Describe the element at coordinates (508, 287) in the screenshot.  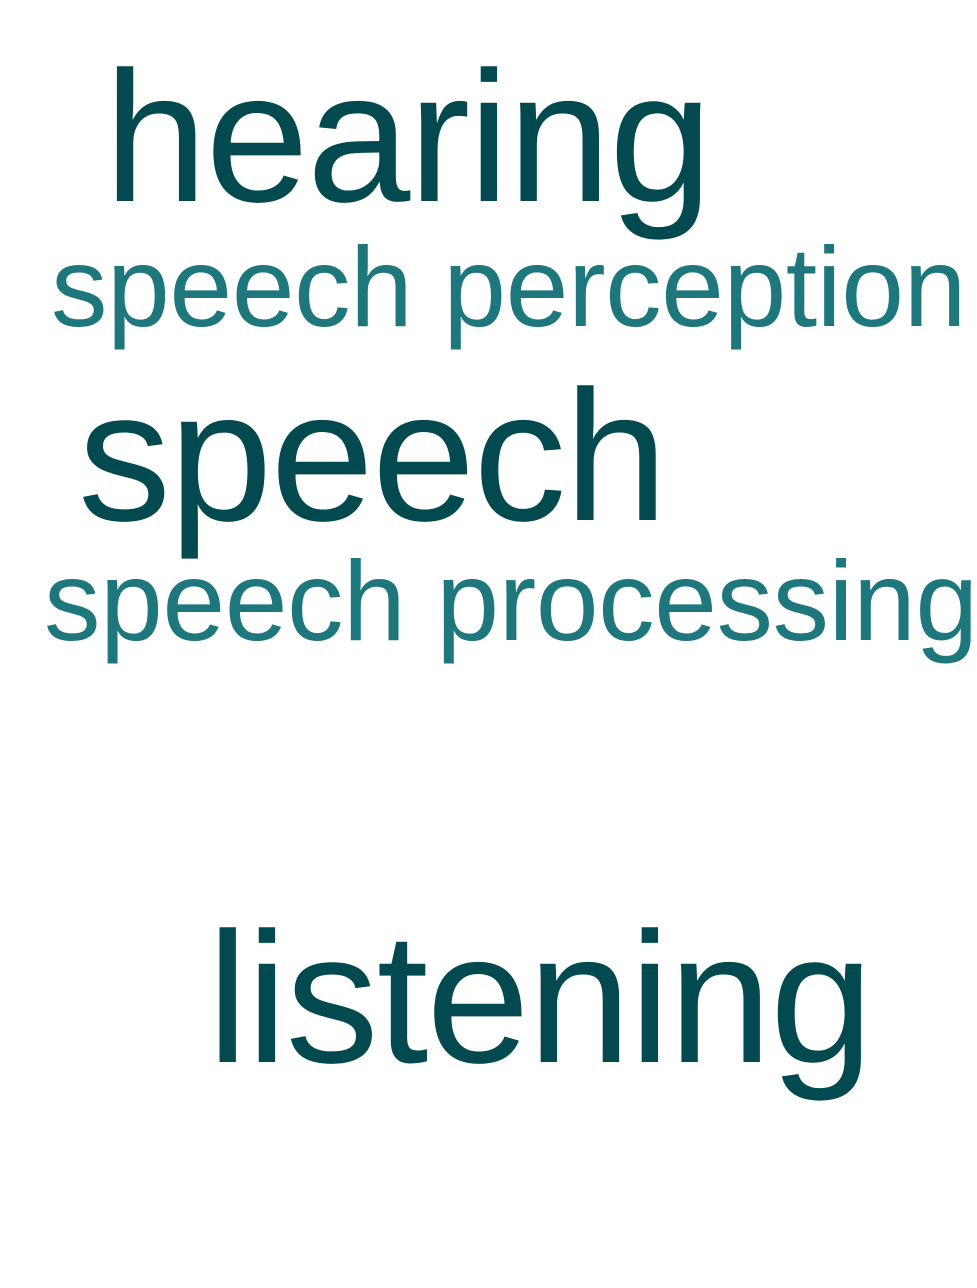
I see `word-speech-perception: speech perception` at that location.